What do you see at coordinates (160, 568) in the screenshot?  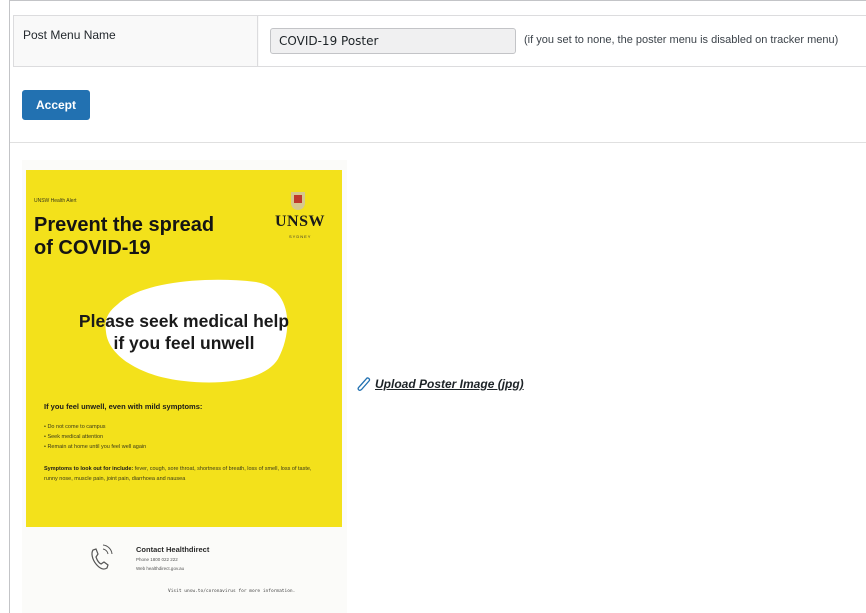 I see `contact-web: Web healthdirect.gov.au` at bounding box center [160, 568].